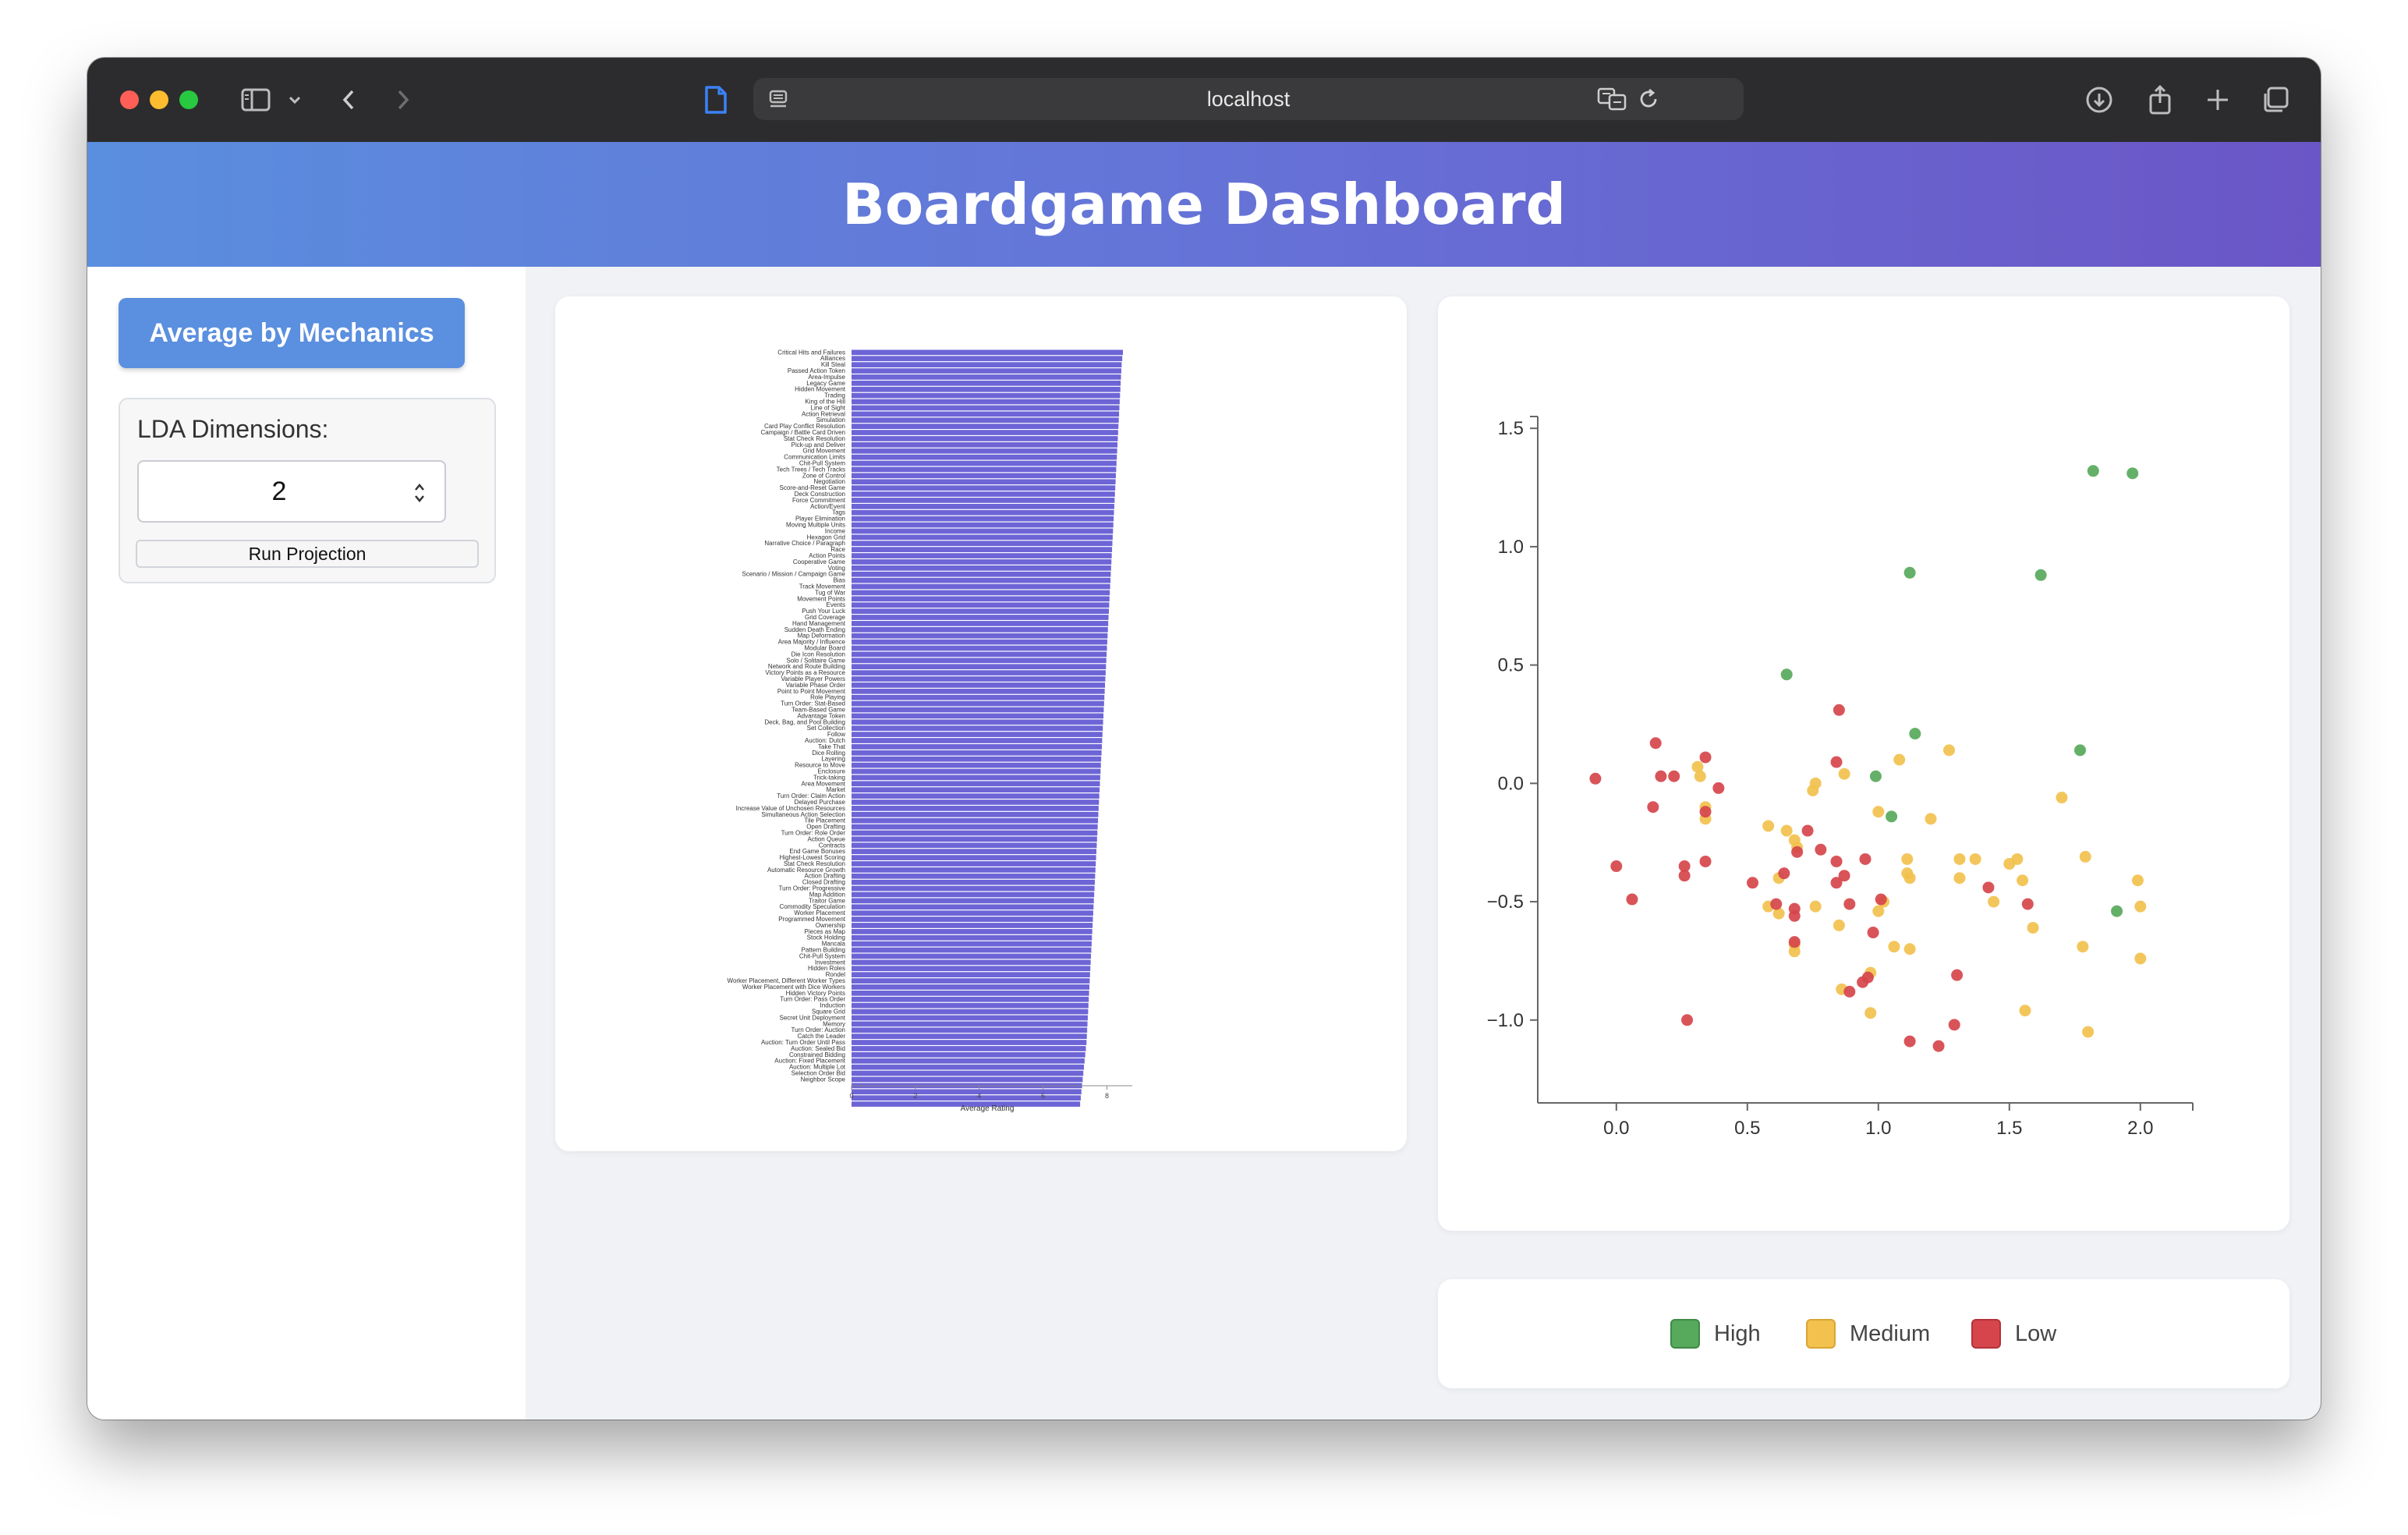 The width and height of the screenshot is (2408, 1535). What do you see at coordinates (1248, 99) in the screenshot?
I see `address-bar: localhost` at bounding box center [1248, 99].